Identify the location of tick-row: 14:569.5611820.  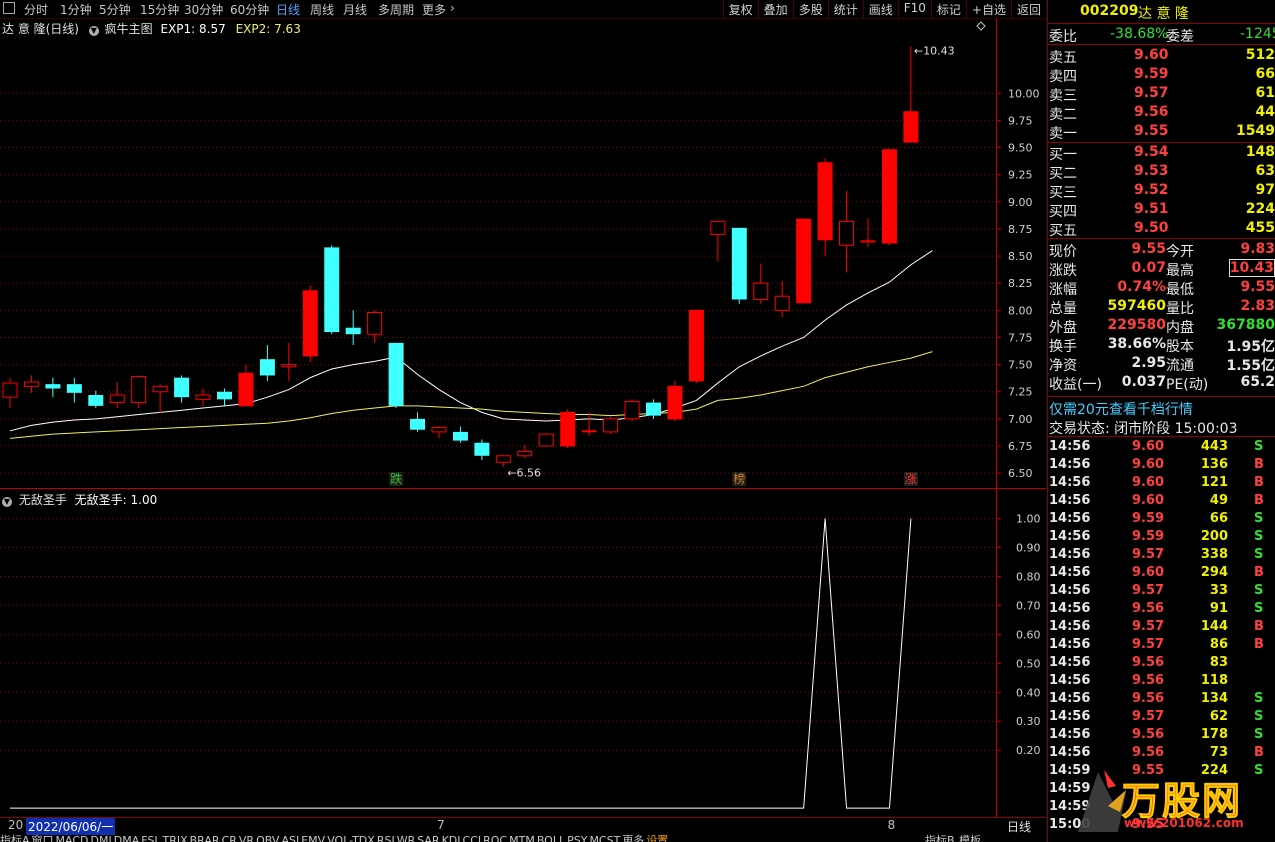
(1161, 681).